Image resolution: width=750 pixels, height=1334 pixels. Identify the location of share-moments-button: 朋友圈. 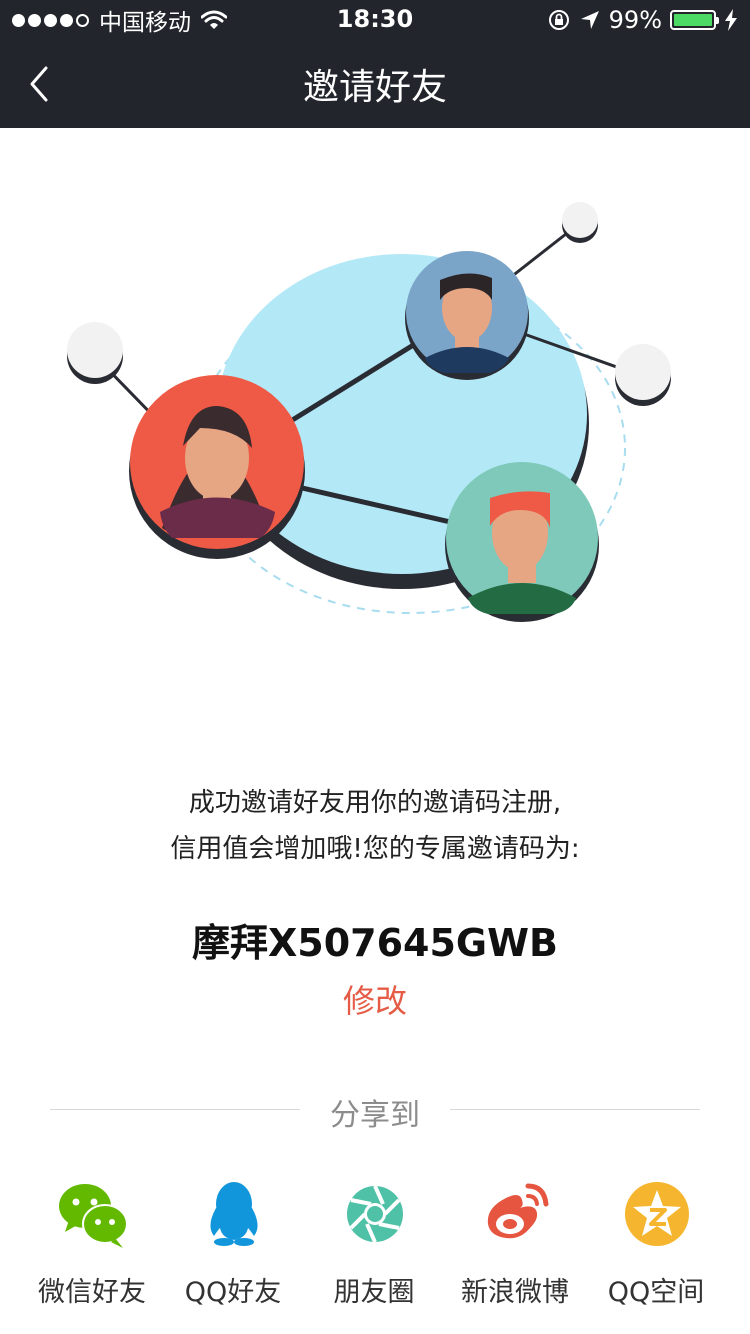
(374, 1245).